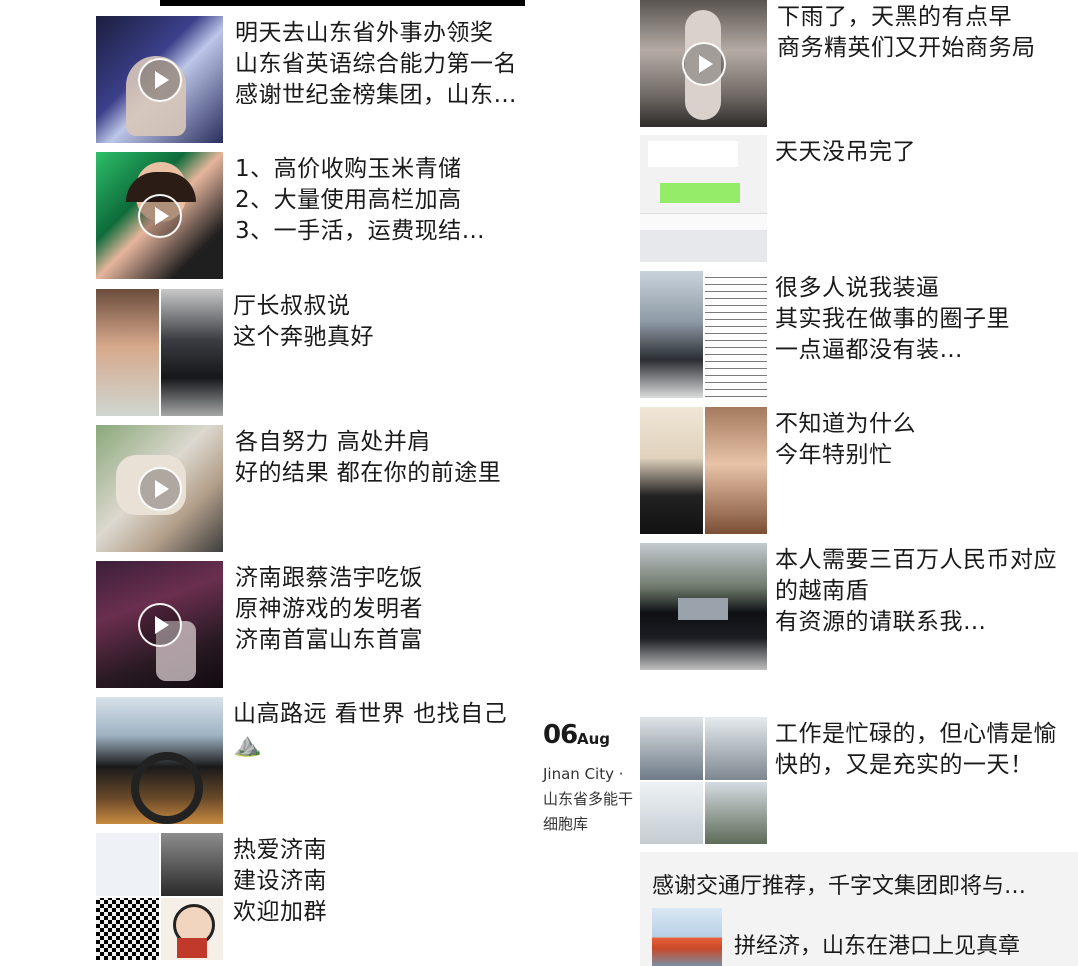 The height and width of the screenshot is (966, 1078). I want to click on shared-article-title: 拼经济，山东在港口上见真章, so click(877, 946).